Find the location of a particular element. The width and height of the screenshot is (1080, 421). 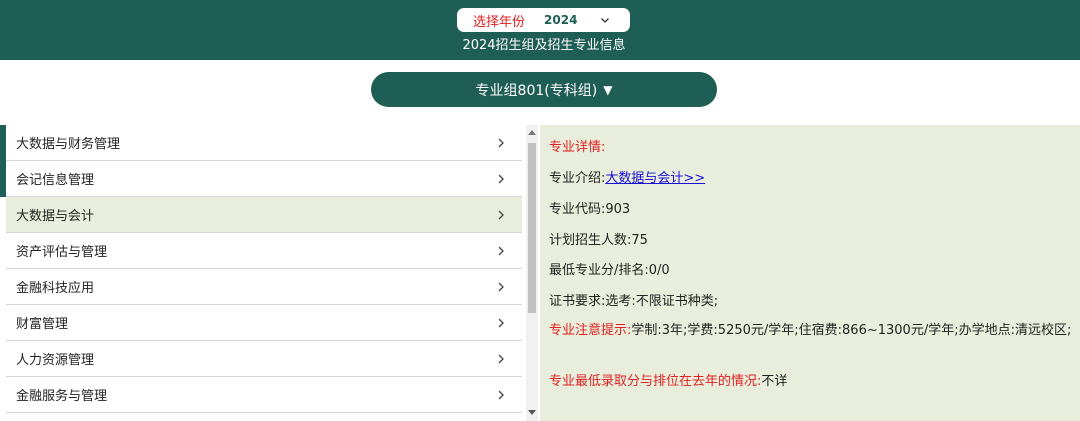

list-item: 金融科技应用 is located at coordinates (264, 287).